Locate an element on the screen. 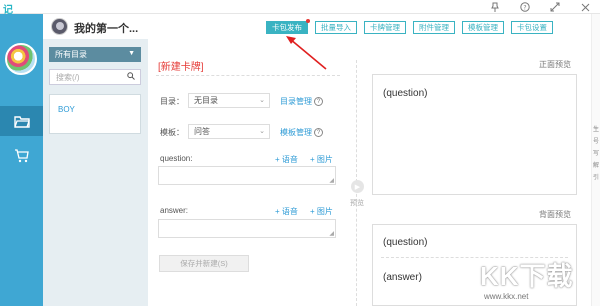 This screenshot has height=306, width=600. add-voice-answer-button: + 语音 is located at coordinates (286, 211).